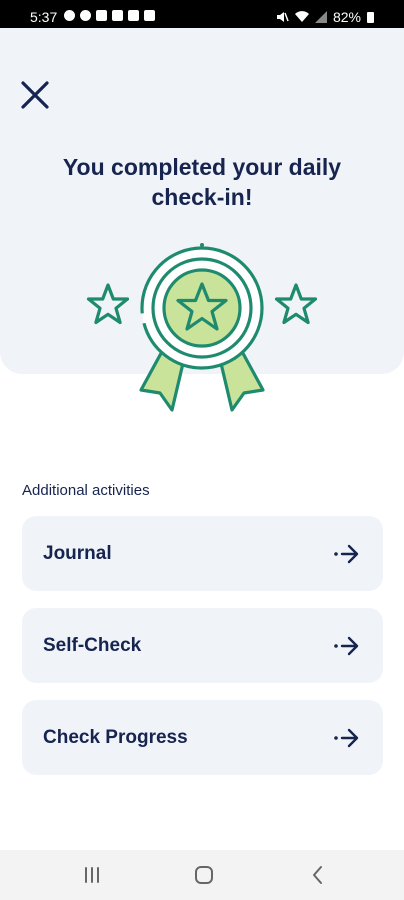 The height and width of the screenshot is (900, 404). I want to click on notification-icons, so click(109, 15).